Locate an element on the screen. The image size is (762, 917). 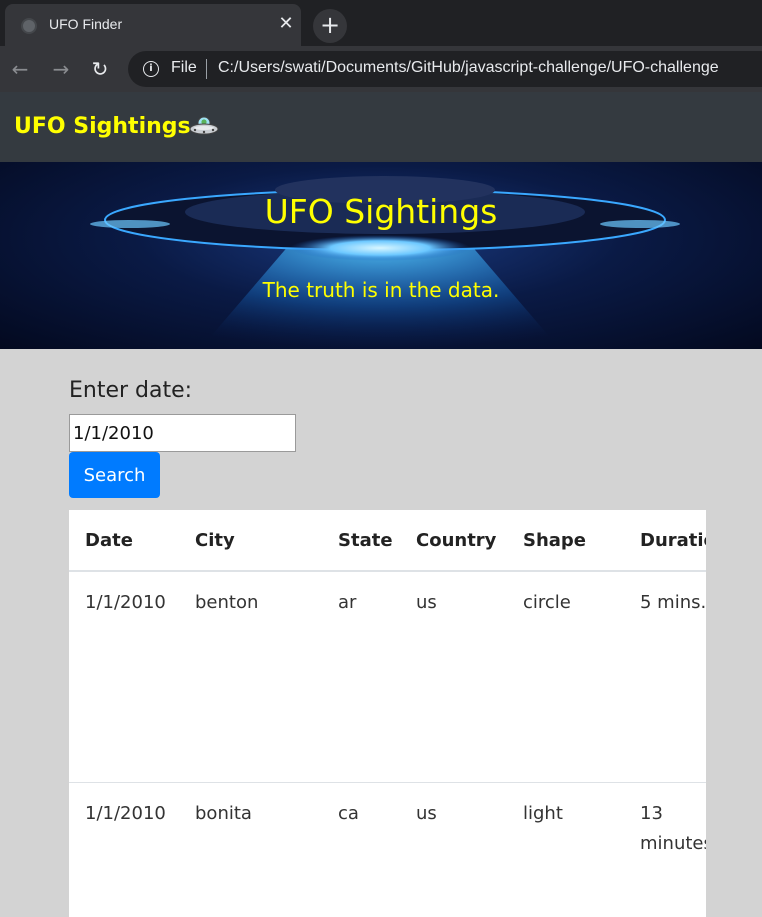
row-2-shape: light is located at coordinates (543, 813).